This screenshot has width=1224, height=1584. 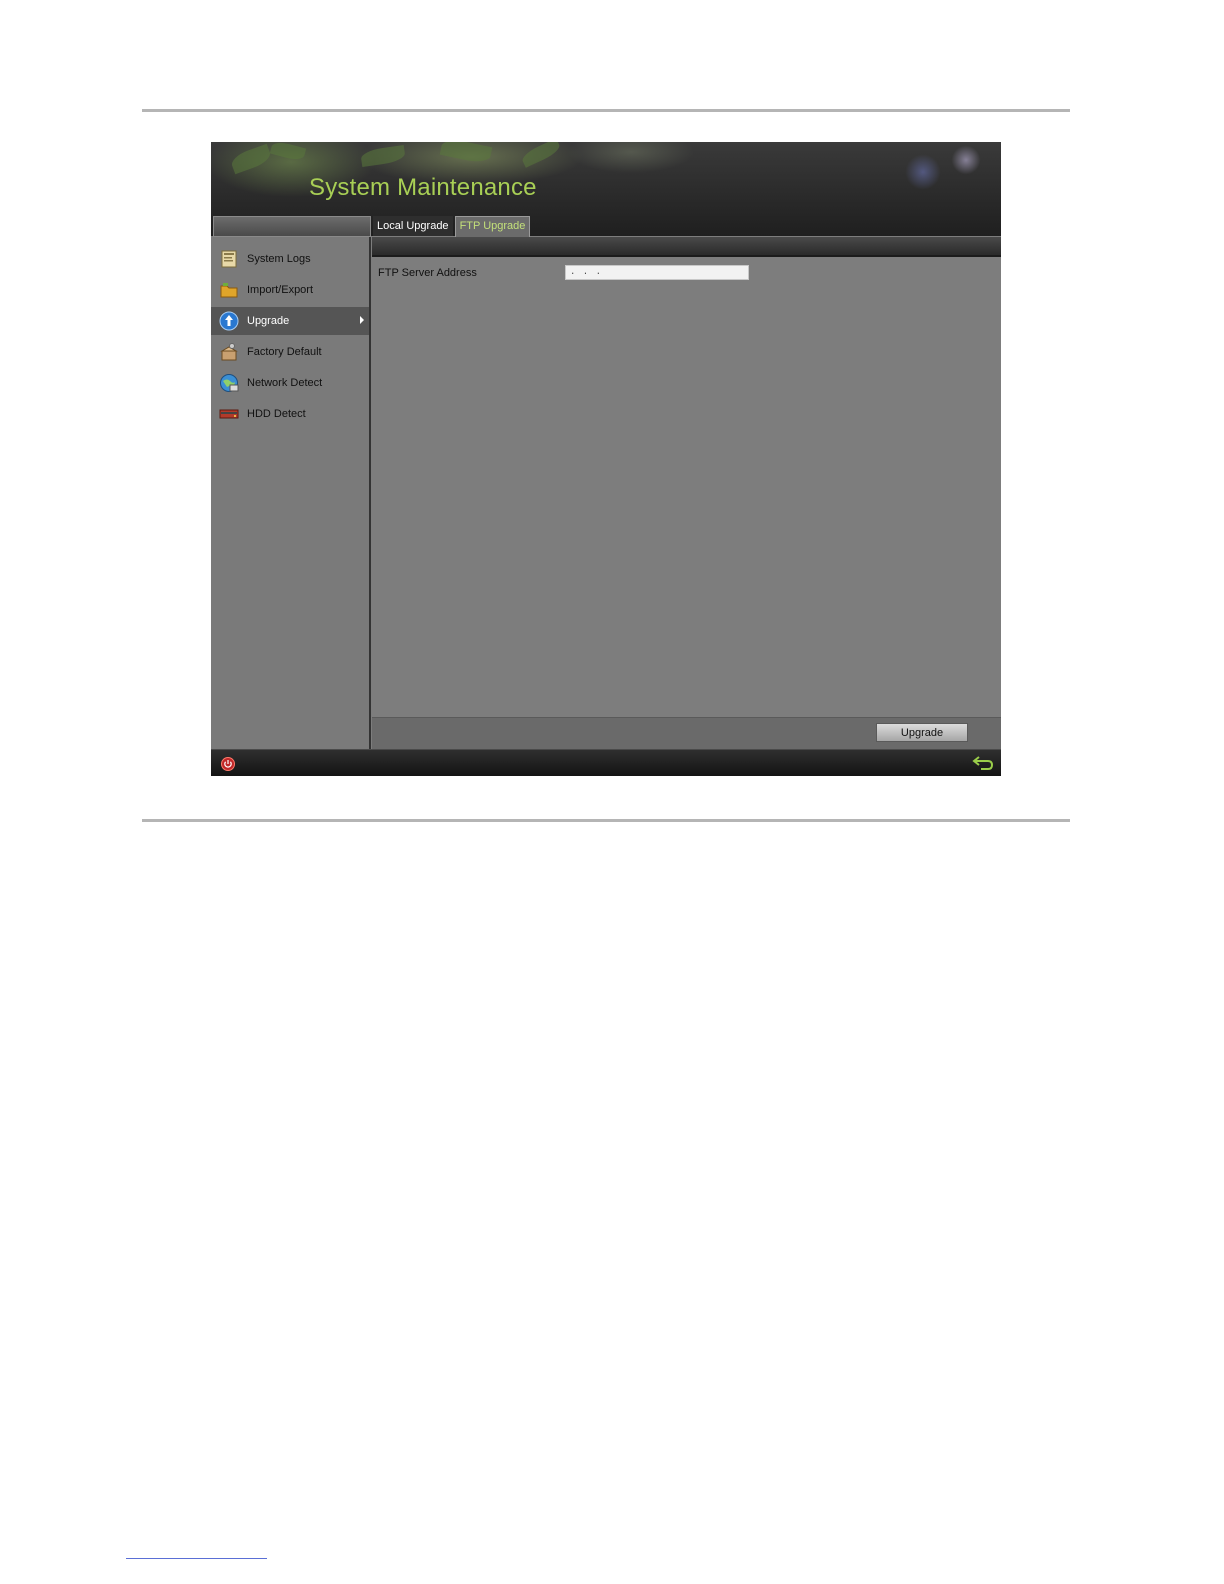 What do you see at coordinates (229, 259) in the screenshot?
I see `log-book-icon` at bounding box center [229, 259].